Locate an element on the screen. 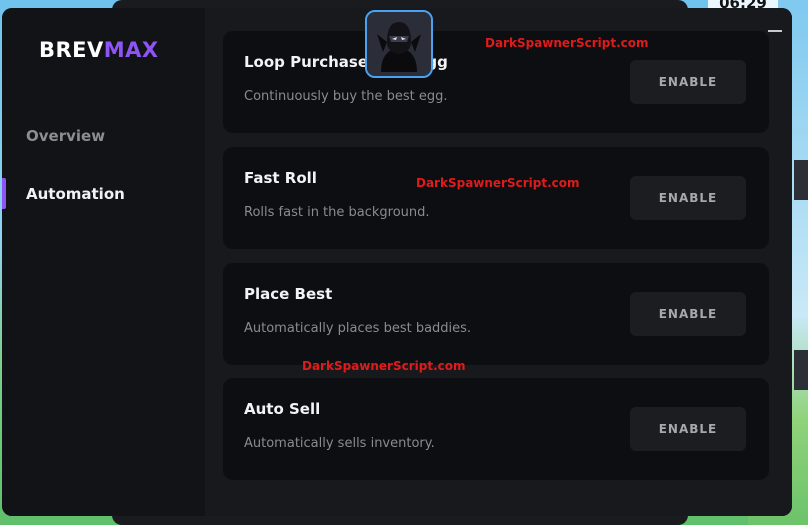  feature-description: Automatically places best baddies. is located at coordinates (358, 328).